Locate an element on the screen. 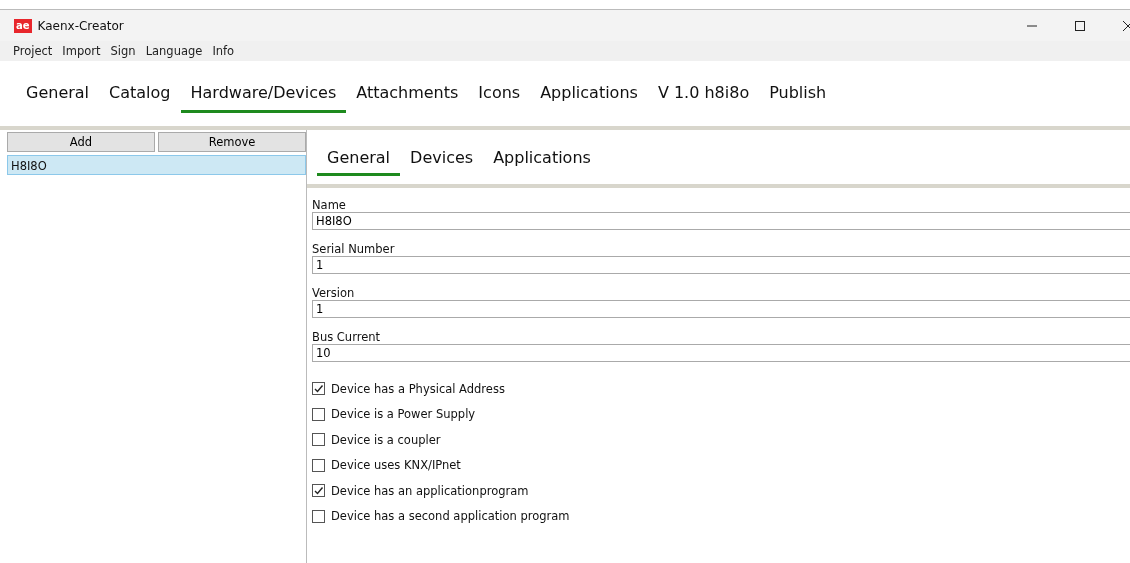 Image resolution: width=1130 pixels, height=563 pixels. field-label: Bus Current is located at coordinates (346, 337).